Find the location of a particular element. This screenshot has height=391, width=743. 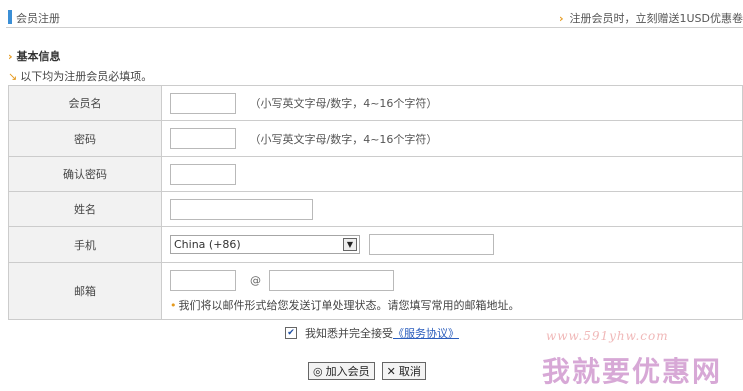

required-note: ↘ 以下均为注册会员必填项。 is located at coordinates (80, 76).